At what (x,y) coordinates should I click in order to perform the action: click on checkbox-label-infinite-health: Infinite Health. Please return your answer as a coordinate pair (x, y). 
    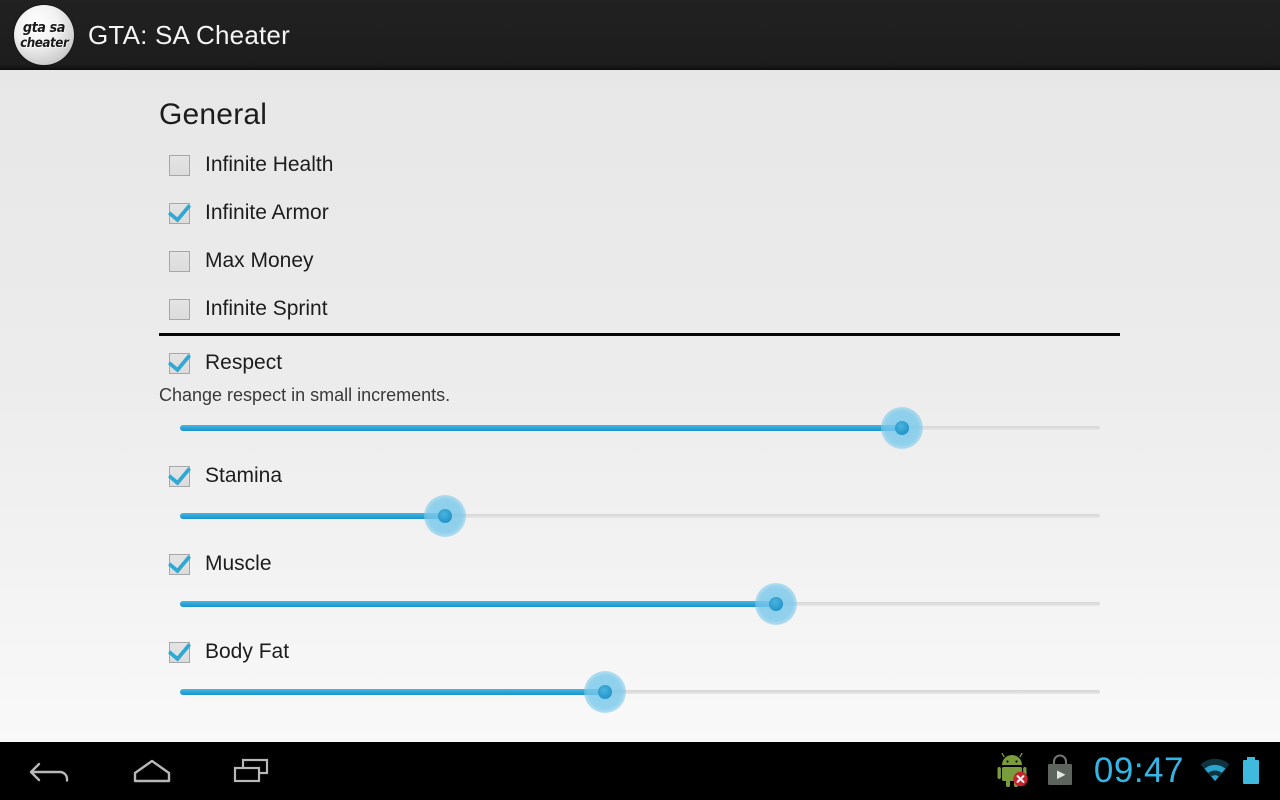
    Looking at the image, I should click on (269, 164).